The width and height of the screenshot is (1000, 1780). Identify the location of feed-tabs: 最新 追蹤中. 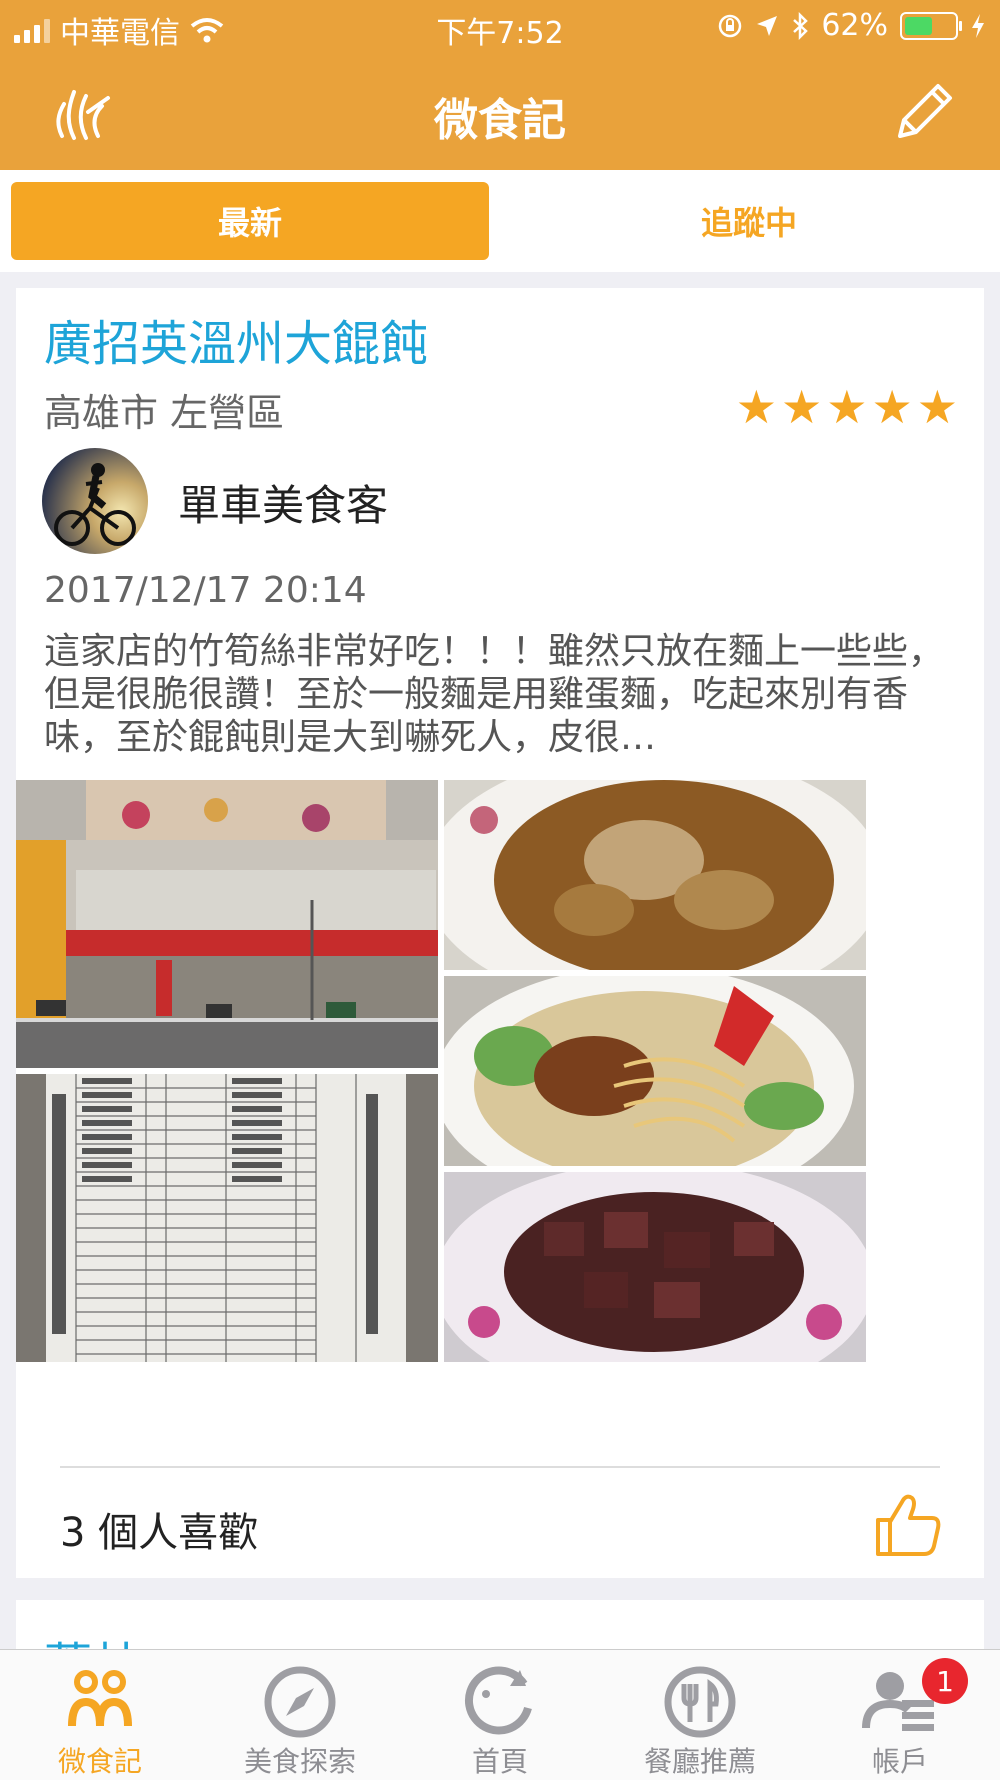
(500, 221).